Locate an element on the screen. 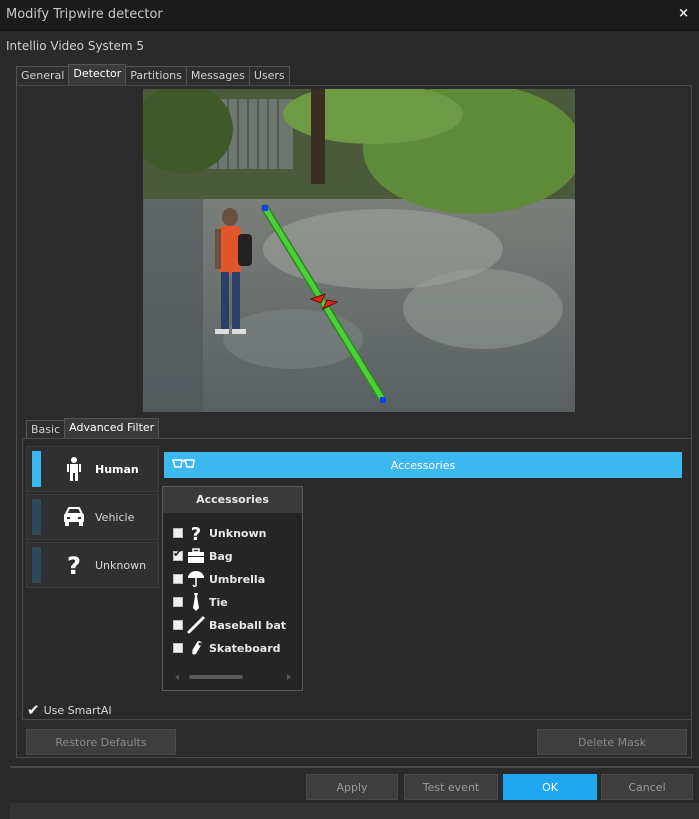 This screenshot has width=699, height=819. apply-button: Apply is located at coordinates (352, 787).